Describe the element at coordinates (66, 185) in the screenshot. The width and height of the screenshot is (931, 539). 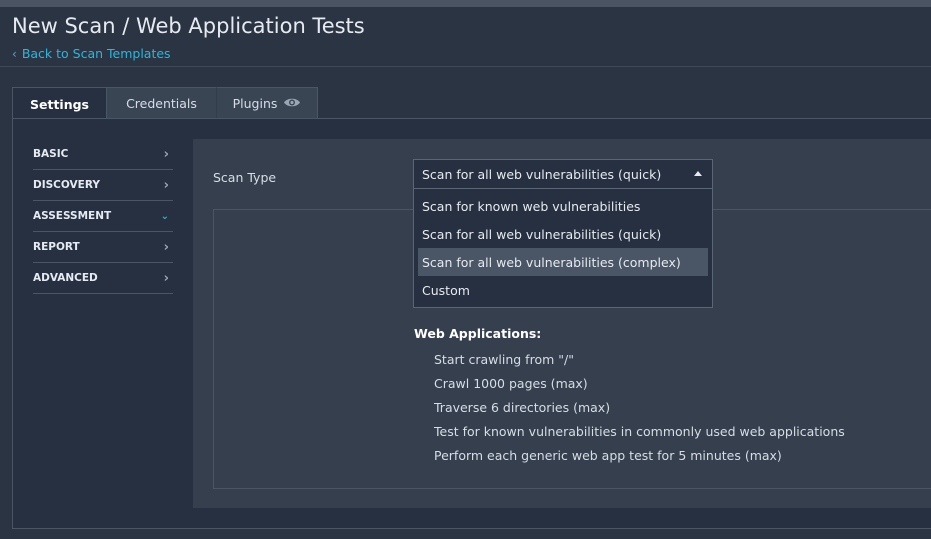
I see `sidebar-item-label: DISCOVERY` at that location.